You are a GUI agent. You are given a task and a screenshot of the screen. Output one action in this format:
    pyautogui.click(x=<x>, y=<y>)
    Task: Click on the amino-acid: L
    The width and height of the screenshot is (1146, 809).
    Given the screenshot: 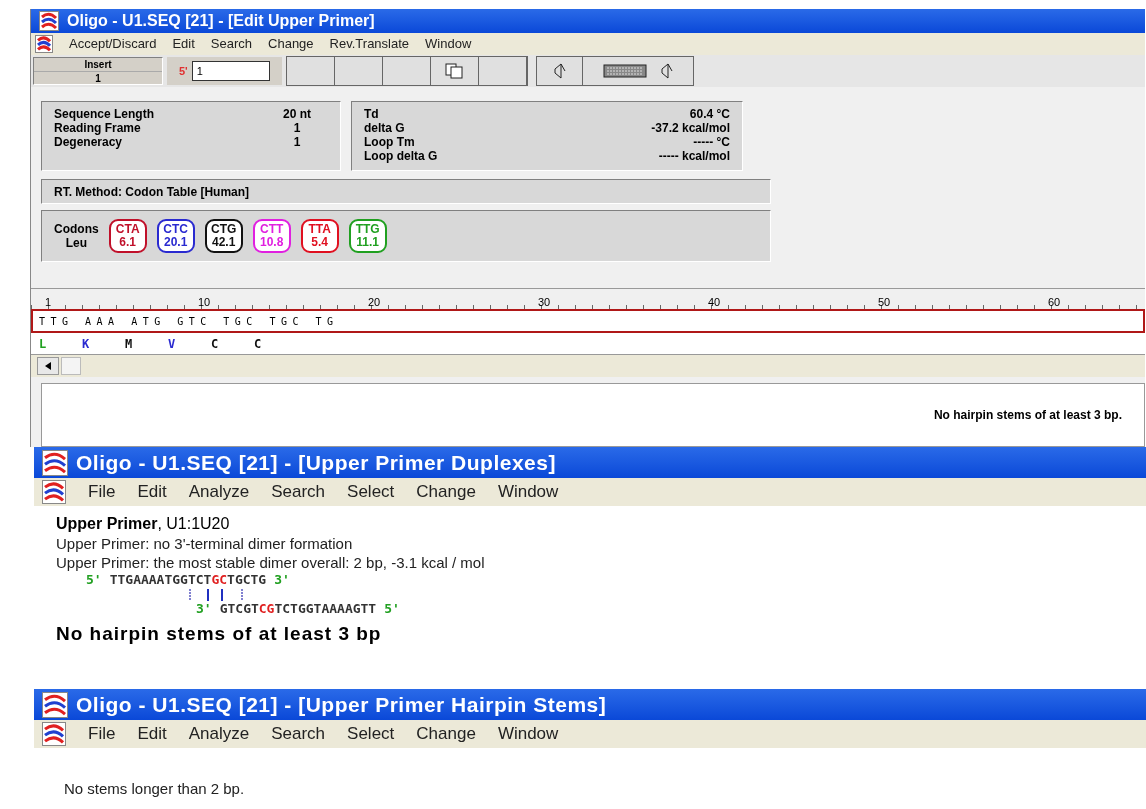 What is the action you would take?
    pyautogui.click(x=43, y=344)
    